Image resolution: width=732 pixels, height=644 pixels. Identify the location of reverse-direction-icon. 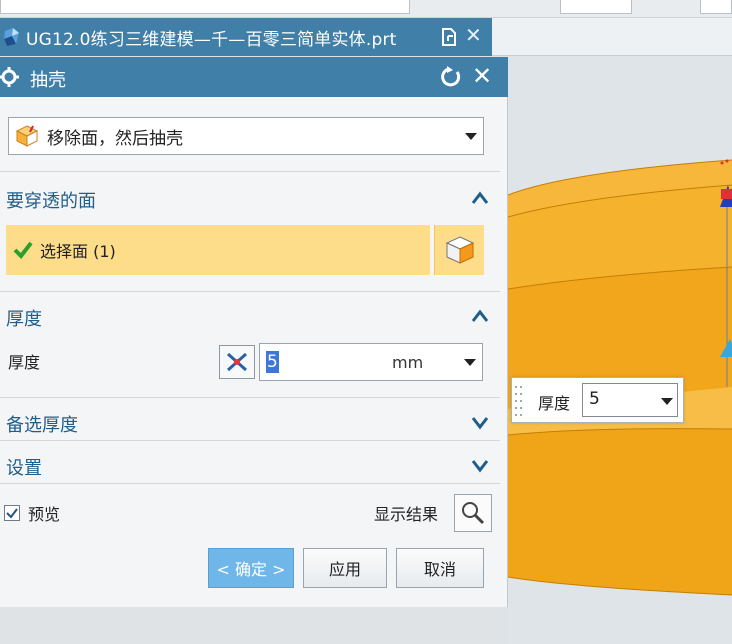
(237, 362).